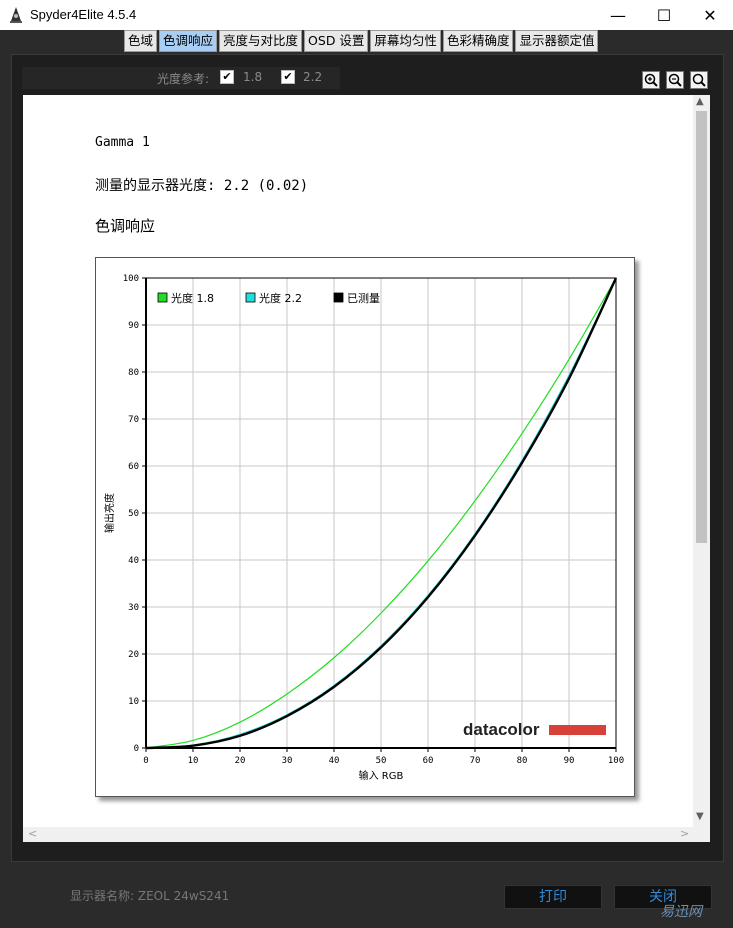 This screenshot has height=928, width=733. I want to click on x-tick-label-4: 40, so click(334, 761).